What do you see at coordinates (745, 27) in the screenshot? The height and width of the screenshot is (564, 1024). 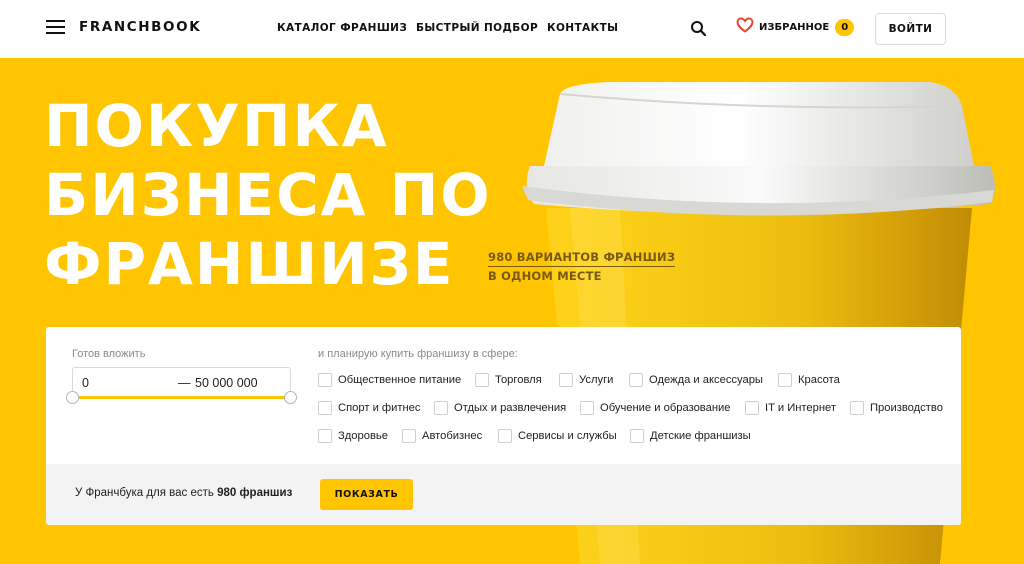 I see `heart-icon` at bounding box center [745, 27].